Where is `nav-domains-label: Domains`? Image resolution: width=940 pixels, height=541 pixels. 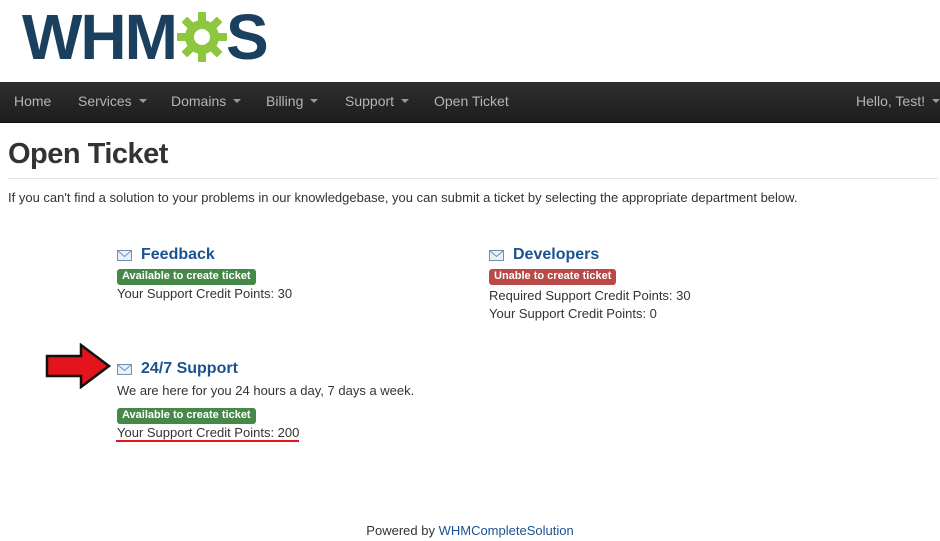
nav-domains-label: Domains is located at coordinates (199, 101).